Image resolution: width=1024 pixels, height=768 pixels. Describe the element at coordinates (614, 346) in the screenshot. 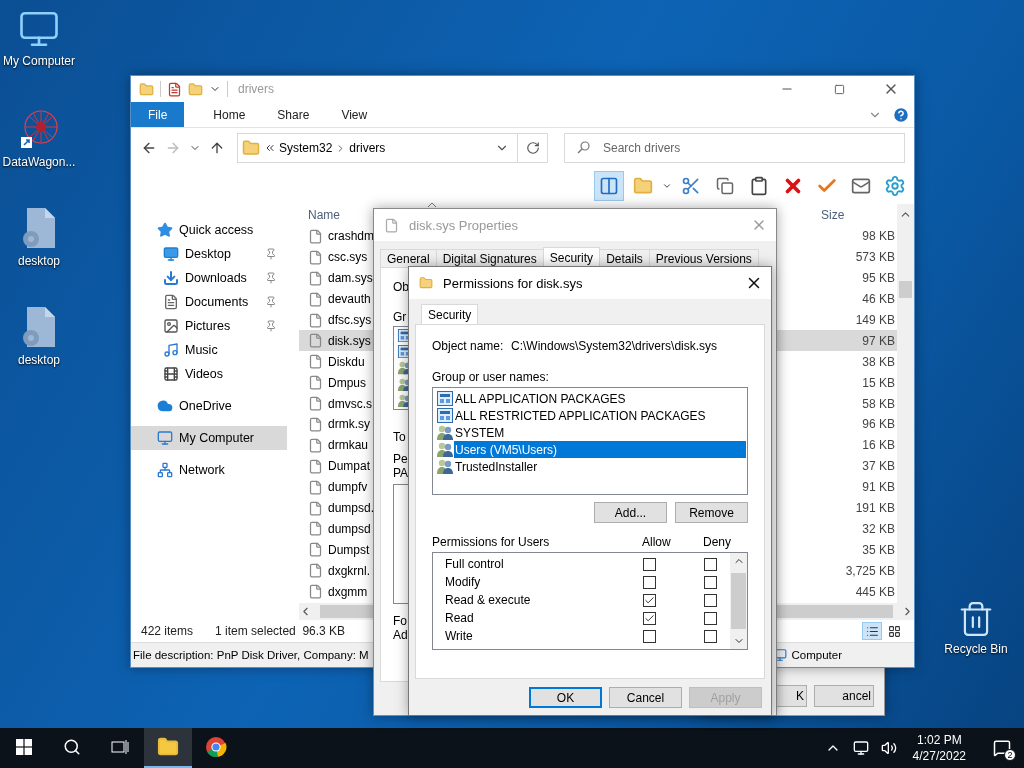

I see `object-path: C:\Windows\System32\drivers\disk.sys` at that location.